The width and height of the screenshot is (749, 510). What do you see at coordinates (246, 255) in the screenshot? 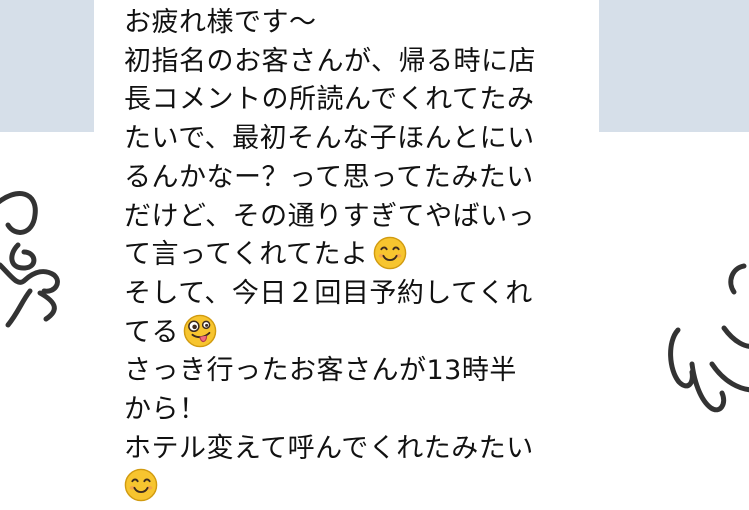
I see `message-line-7: て言ってくれてたよ` at bounding box center [246, 255].